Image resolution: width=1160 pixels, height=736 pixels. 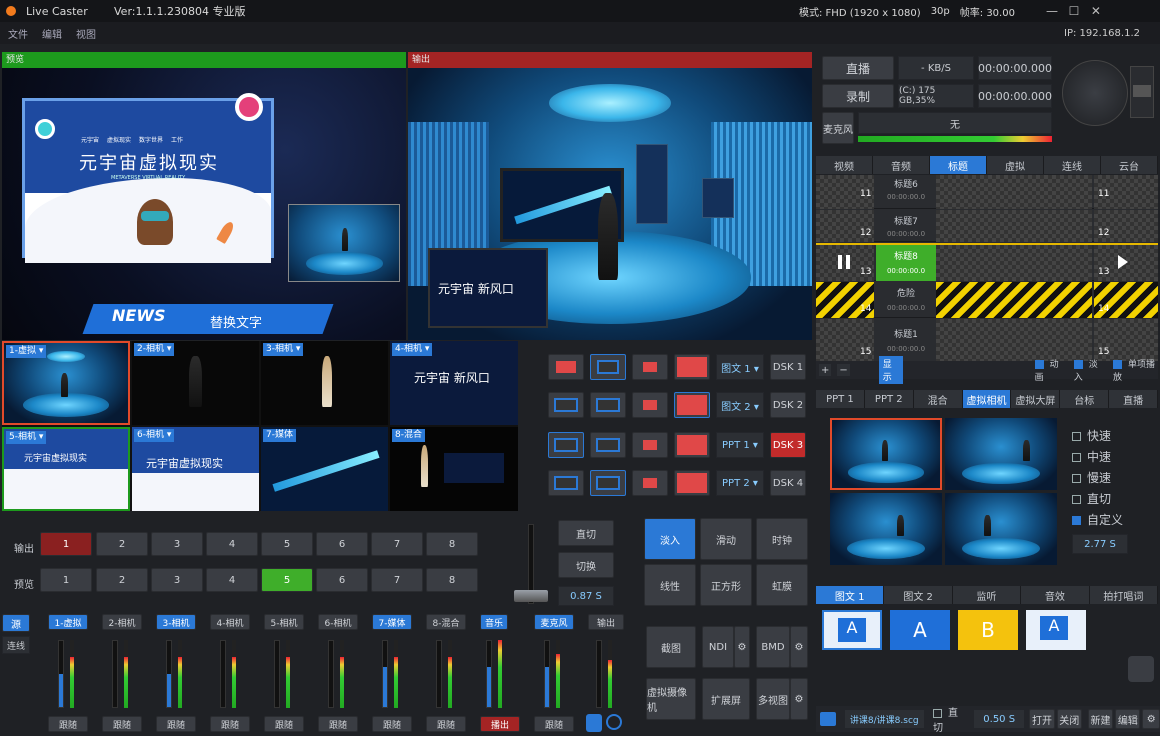 I want to click on channel-label: 8-混合, so click(x=446, y=622).